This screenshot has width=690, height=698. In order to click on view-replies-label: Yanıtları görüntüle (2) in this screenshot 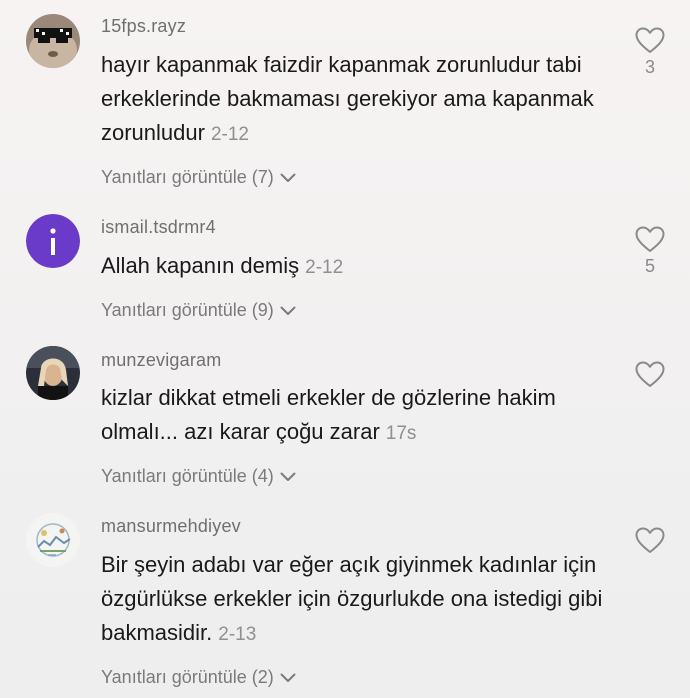, I will do `click(187, 677)`.